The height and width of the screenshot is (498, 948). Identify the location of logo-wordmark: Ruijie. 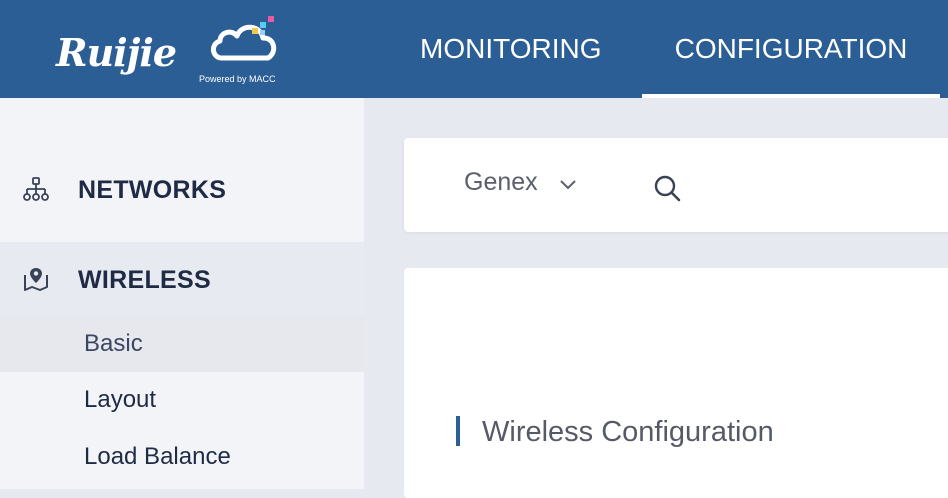
(116, 52).